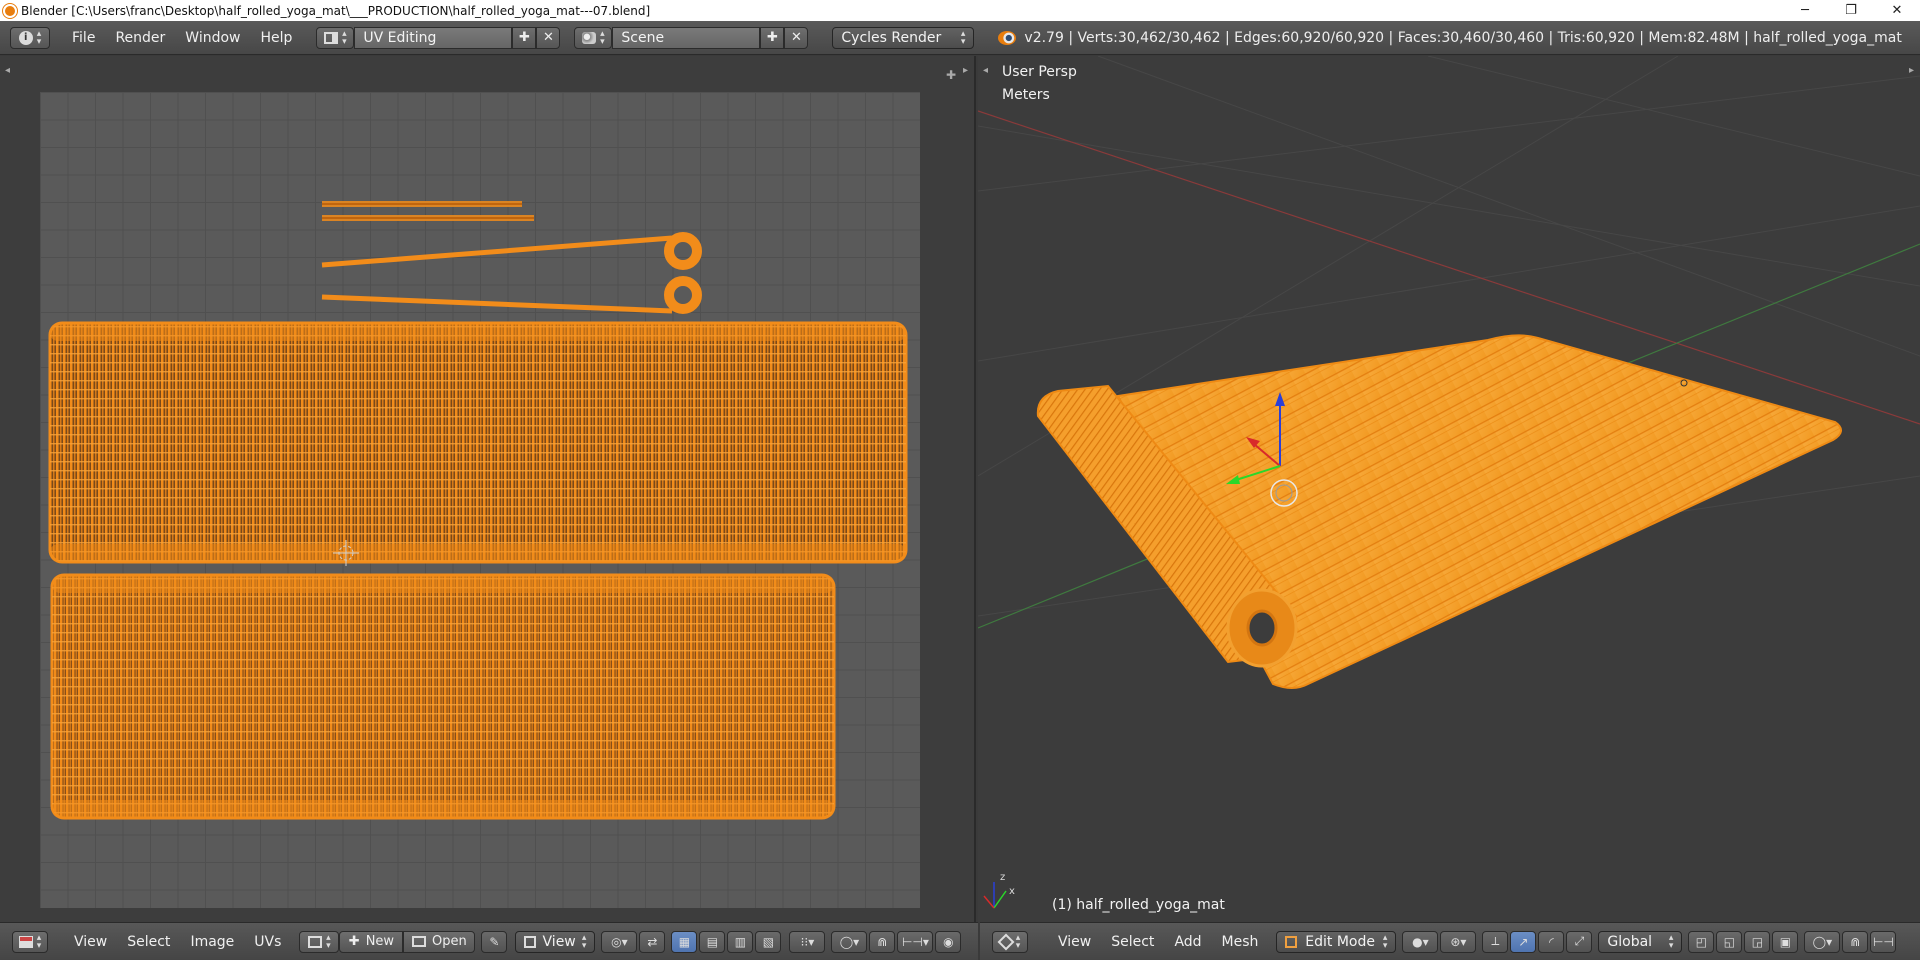  I want to click on render-button: ◉, so click(948, 941).